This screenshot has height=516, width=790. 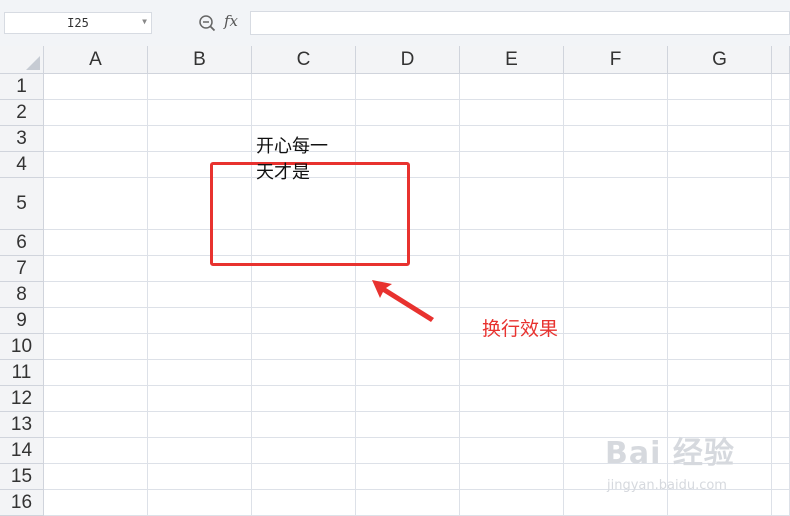 What do you see at coordinates (200, 87) in the screenshot?
I see `cell-b1` at bounding box center [200, 87].